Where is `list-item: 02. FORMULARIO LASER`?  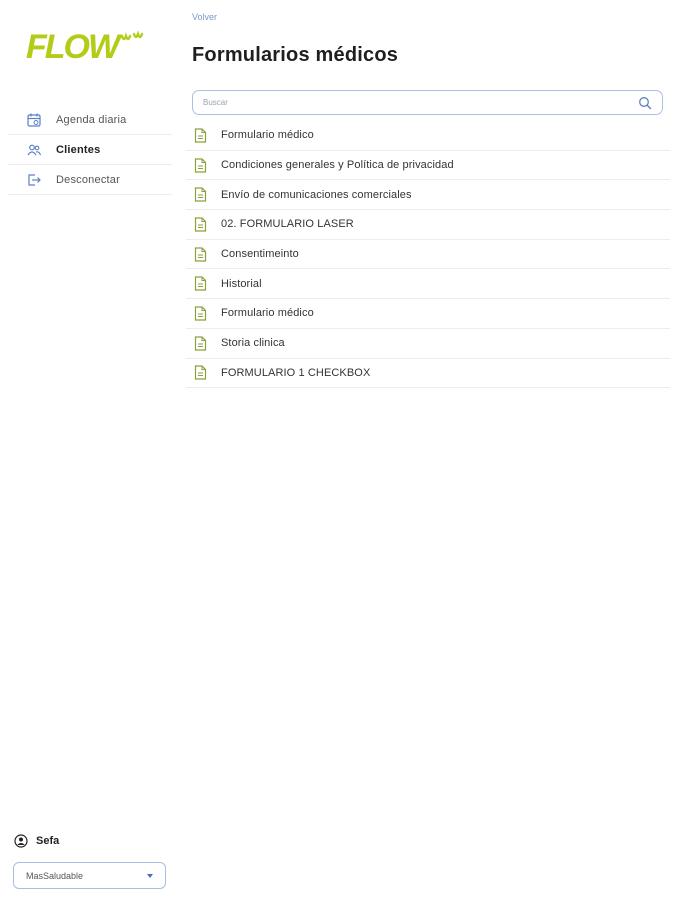 list-item: 02. FORMULARIO LASER is located at coordinates (428, 225).